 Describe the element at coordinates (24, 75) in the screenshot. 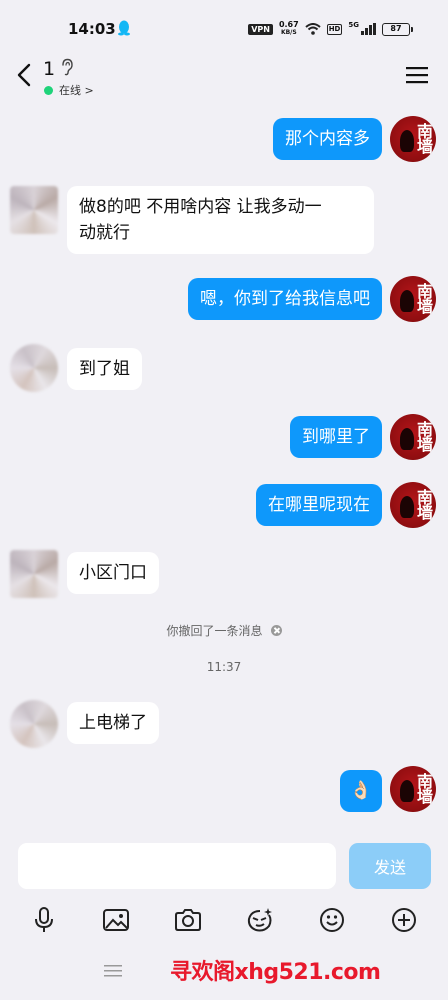

I see `back-icon` at that location.